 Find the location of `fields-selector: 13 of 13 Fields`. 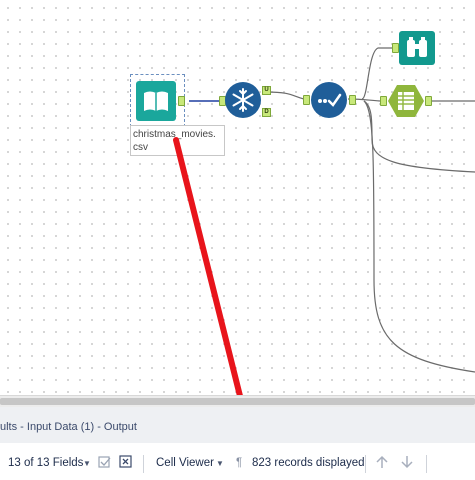

fields-selector: 13 of 13 Fields is located at coordinates (45, 463).